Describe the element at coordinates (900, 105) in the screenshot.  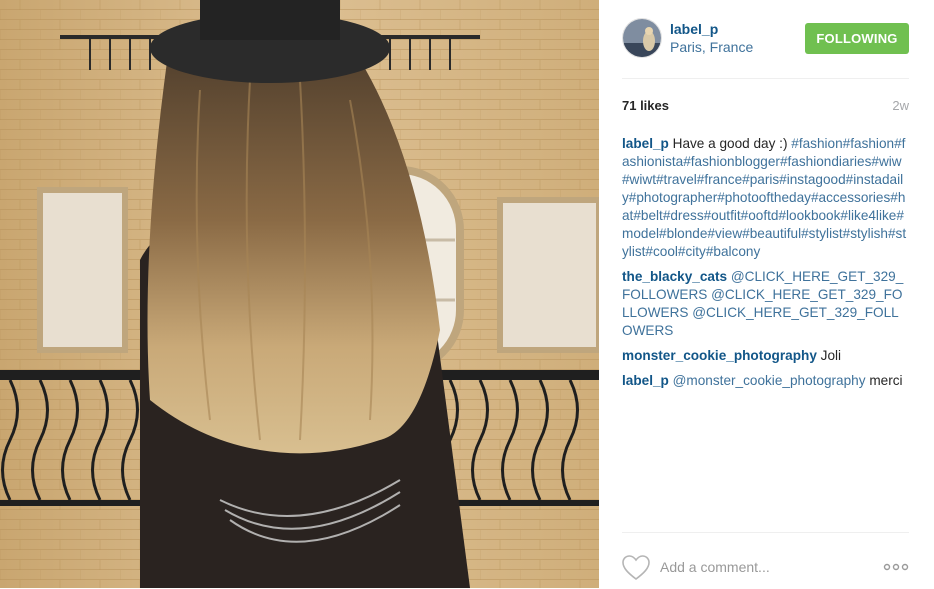
I see `post-timestamp: 2w` at that location.